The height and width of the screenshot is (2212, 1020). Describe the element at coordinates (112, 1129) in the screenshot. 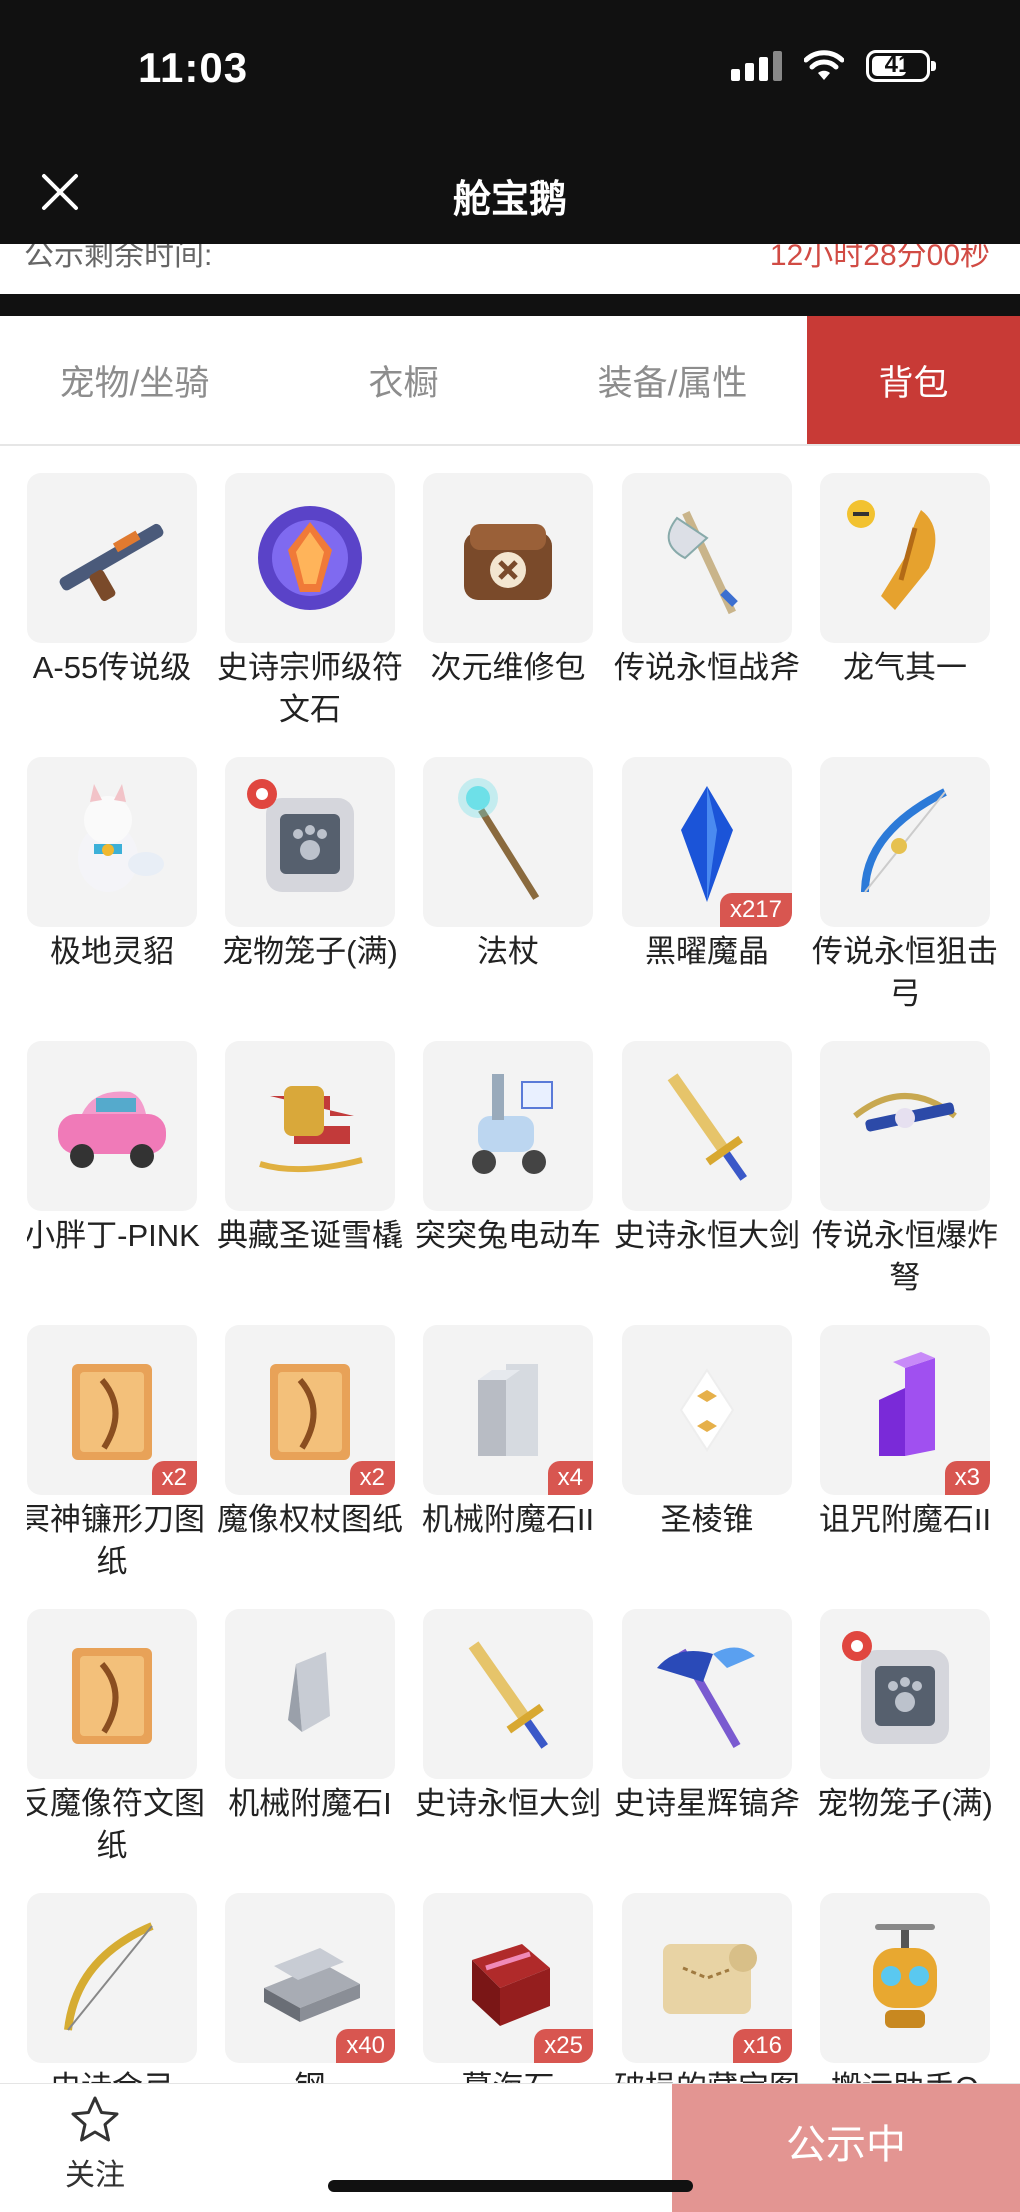

I see `pink-car-icon` at that location.